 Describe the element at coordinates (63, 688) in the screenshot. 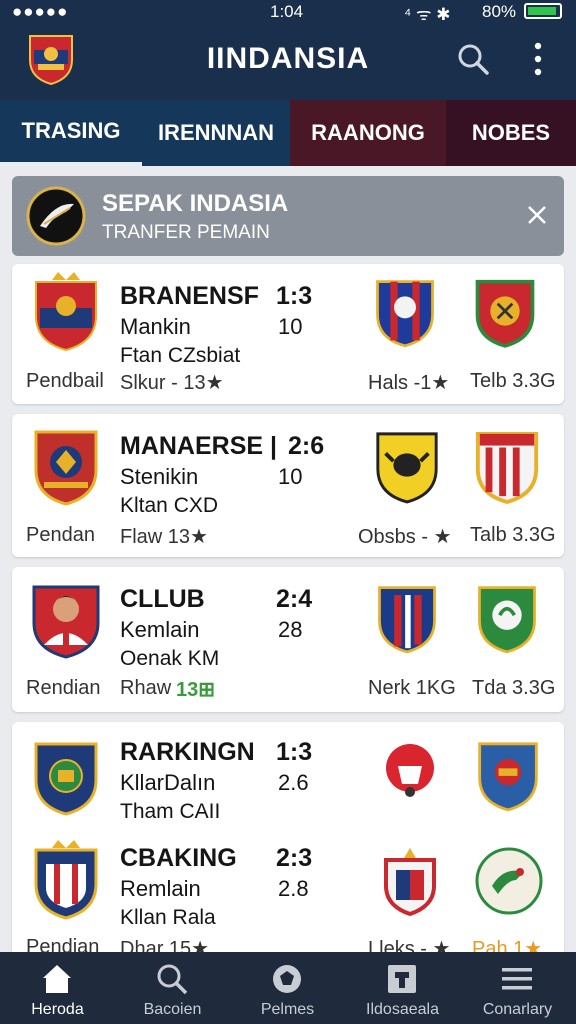

I see `footer-label: Rendian` at that location.